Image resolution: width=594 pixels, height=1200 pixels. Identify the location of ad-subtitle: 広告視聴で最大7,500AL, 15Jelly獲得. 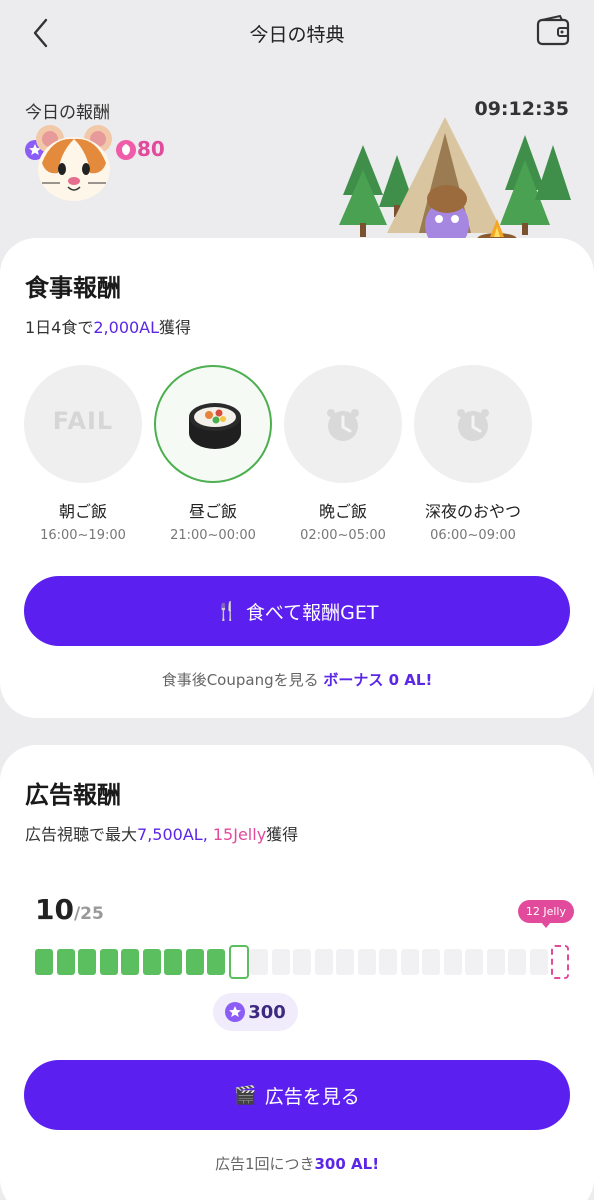
(161, 833).